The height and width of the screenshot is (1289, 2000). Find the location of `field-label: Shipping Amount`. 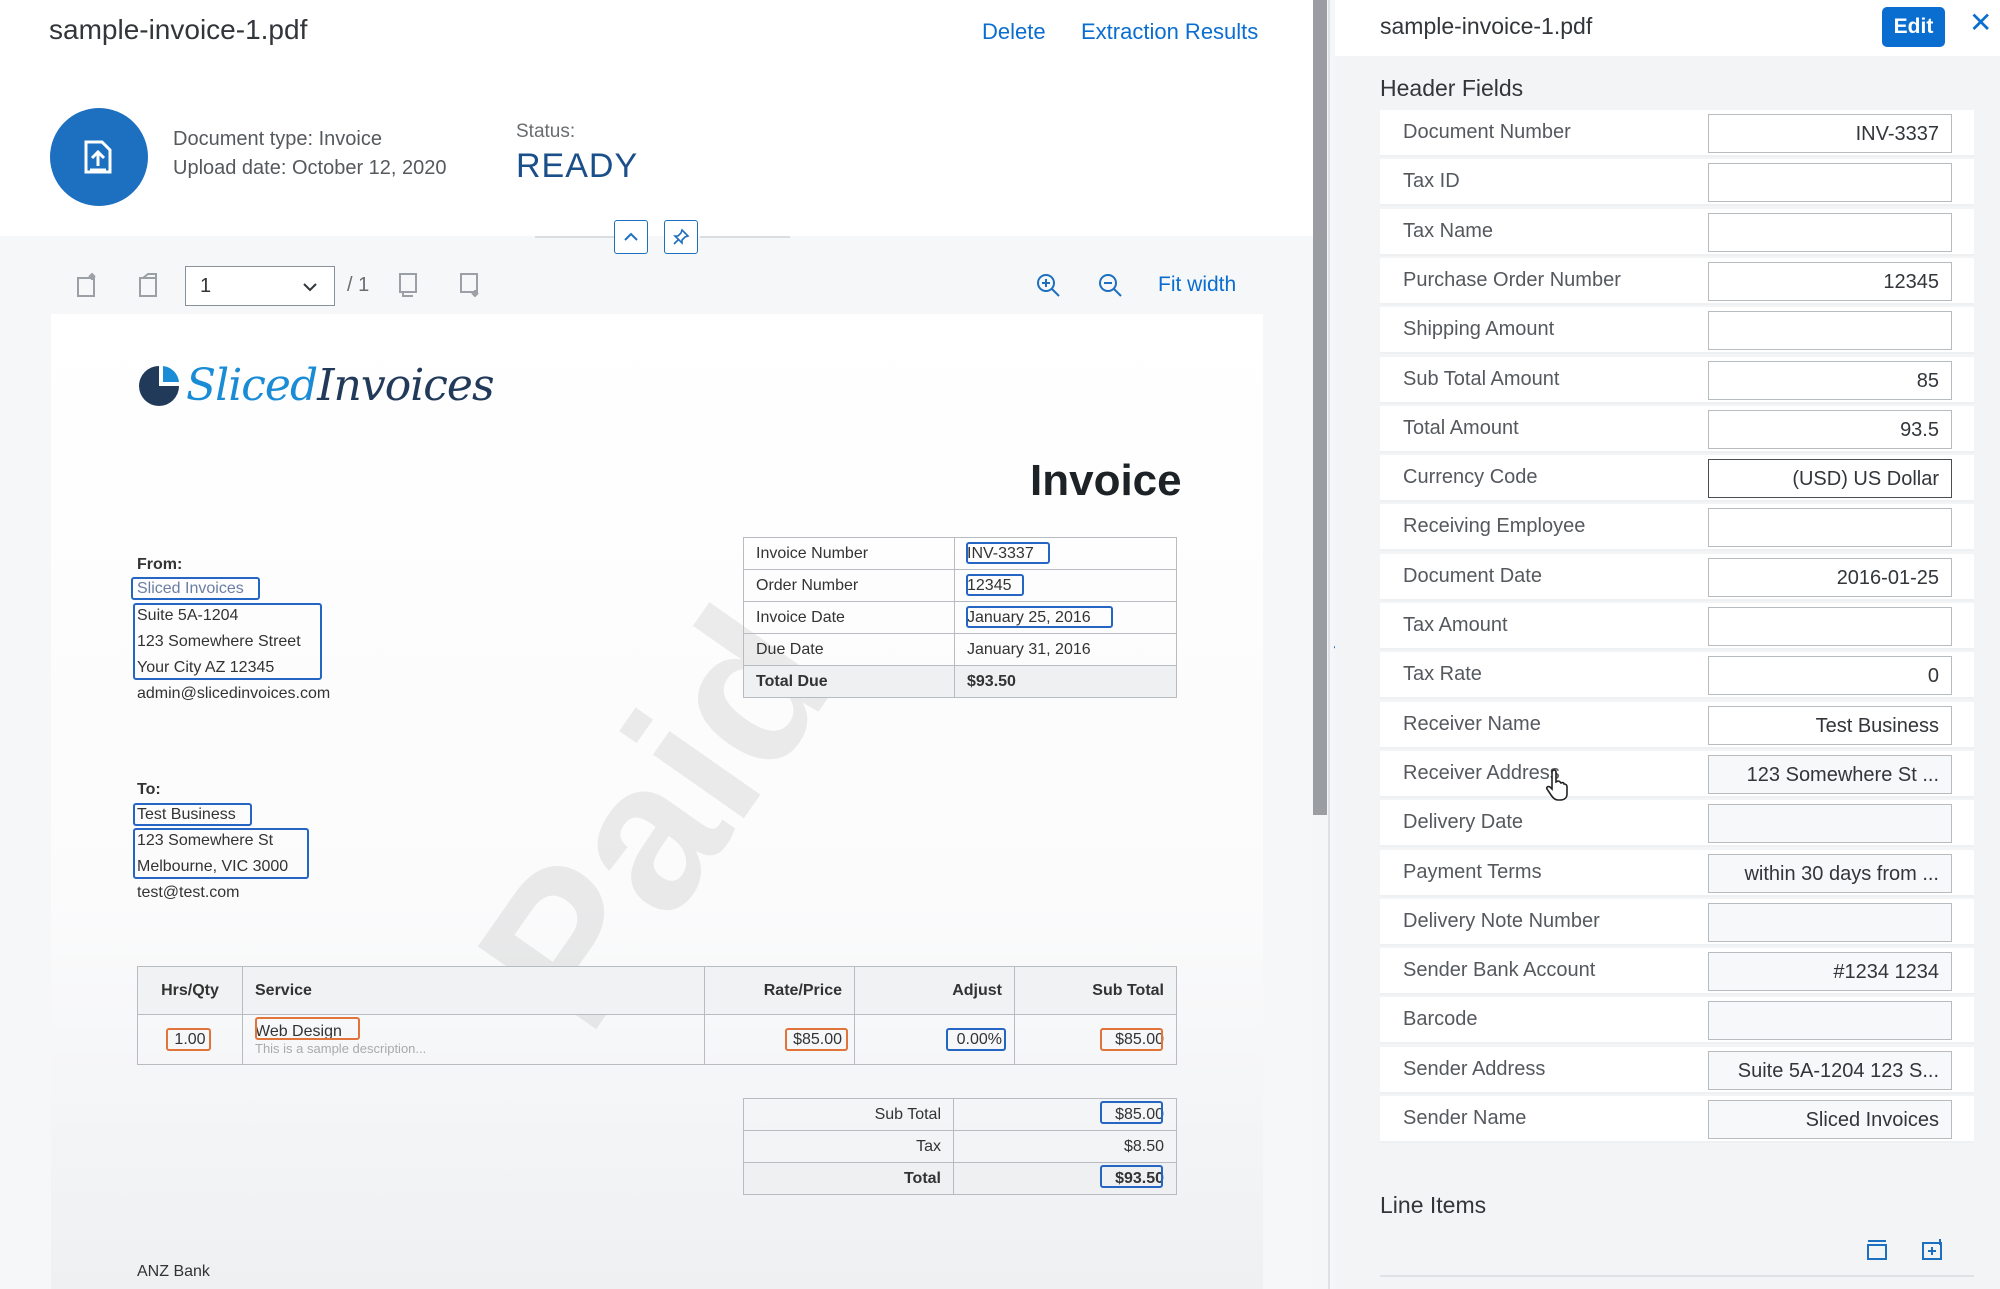

field-label: Shipping Amount is located at coordinates (1479, 329).